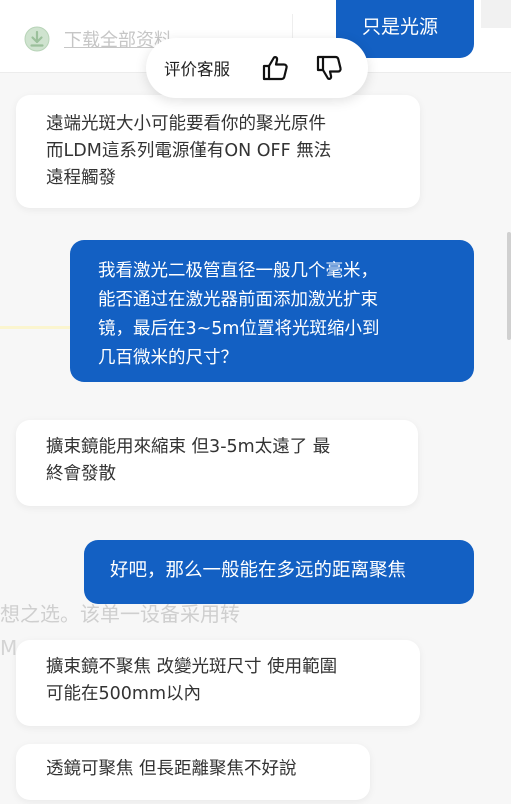 The image size is (511, 804). Describe the element at coordinates (217, 463) in the screenshot. I see `agent-message: 擴束鏡能用來縮束 但3-5m太遠了 最 終會發散` at that location.